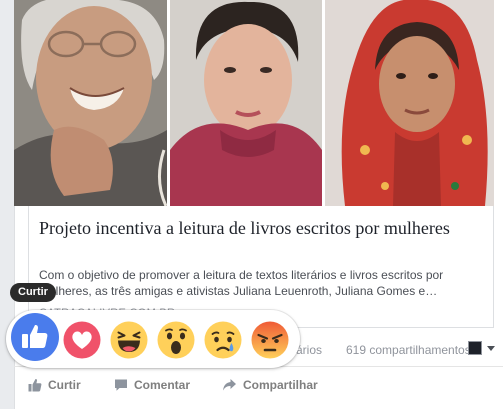  I want to click on share-button: Compartilhar, so click(270, 385).